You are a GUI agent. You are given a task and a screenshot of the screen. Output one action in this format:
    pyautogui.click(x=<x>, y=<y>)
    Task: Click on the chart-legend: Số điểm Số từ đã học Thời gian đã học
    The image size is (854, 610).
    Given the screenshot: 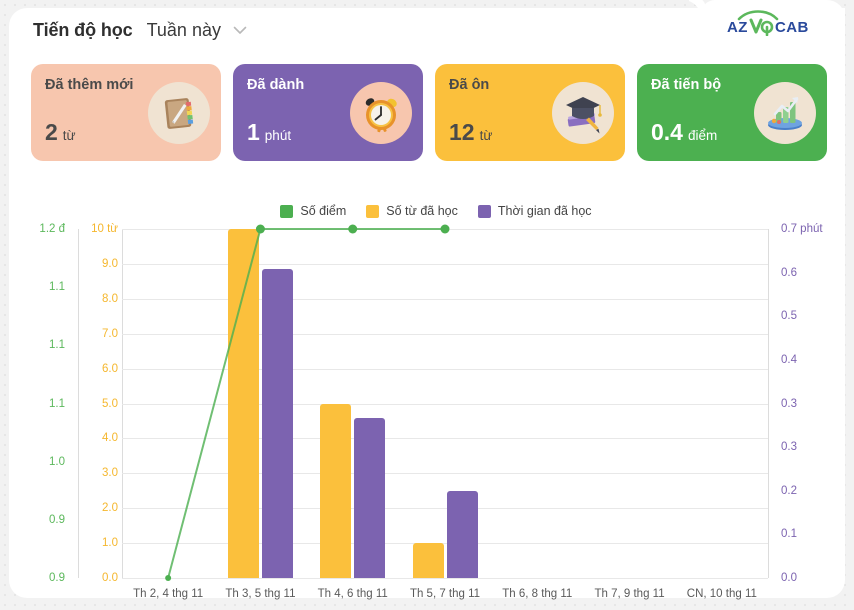 What is the action you would take?
    pyautogui.click(x=431, y=211)
    